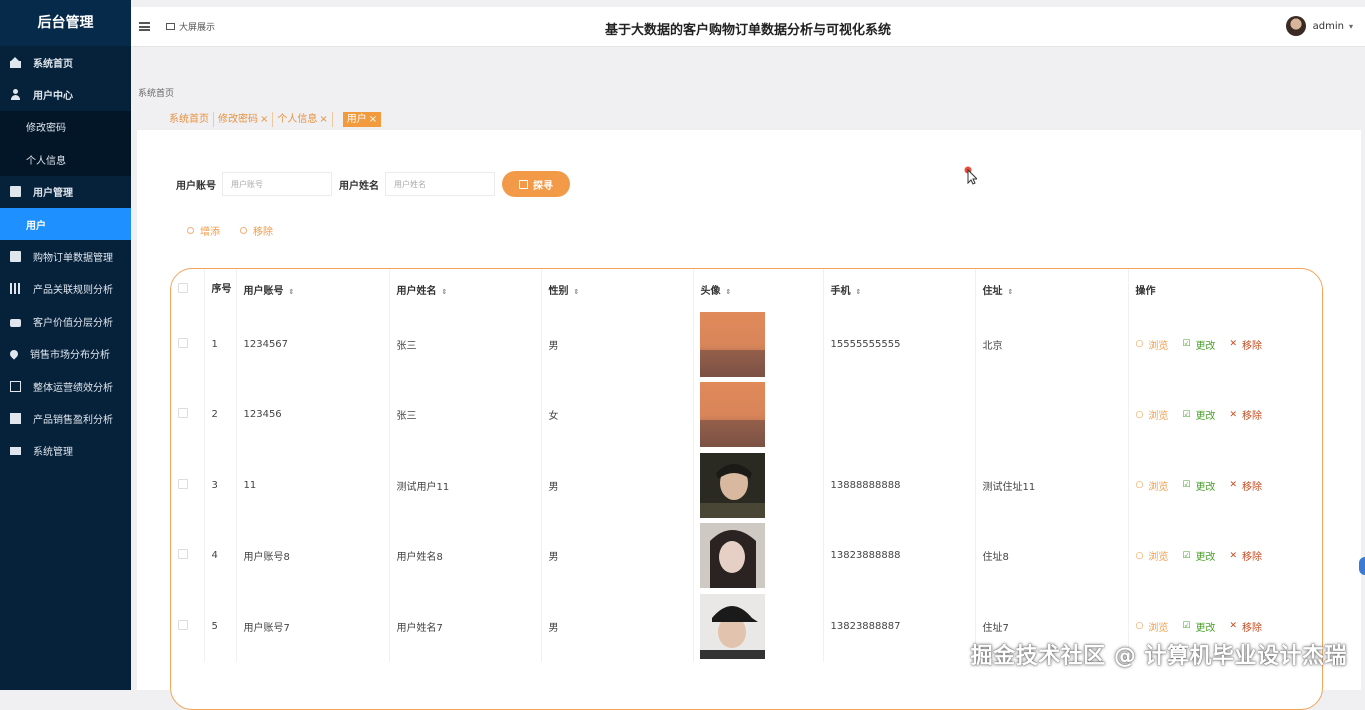  I want to click on tag-profile: 个人信息 ×, so click(303, 119).